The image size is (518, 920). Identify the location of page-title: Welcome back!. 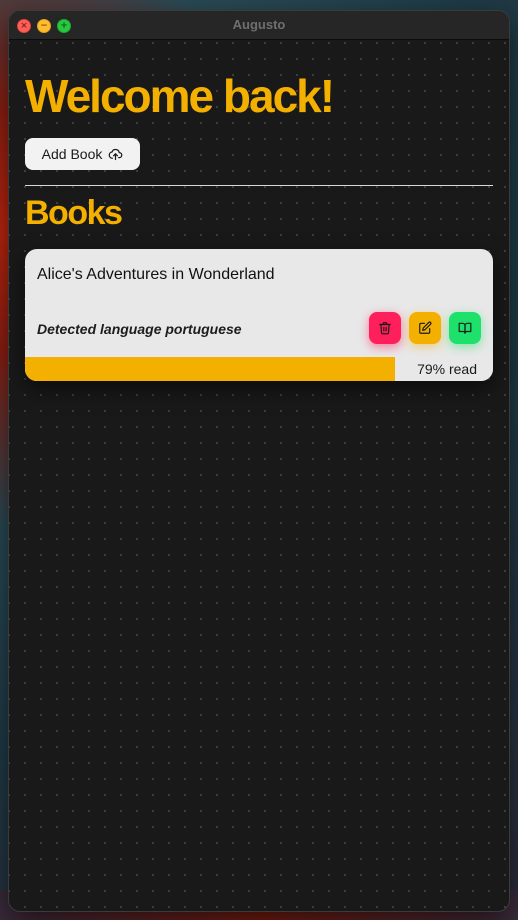
(180, 96).